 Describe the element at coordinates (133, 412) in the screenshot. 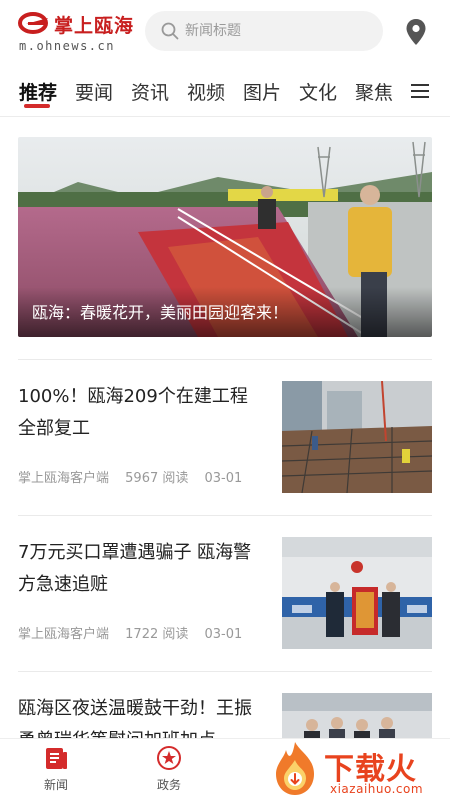

I see `news-title: 100%！瓯海209个在建工程全部复工` at that location.